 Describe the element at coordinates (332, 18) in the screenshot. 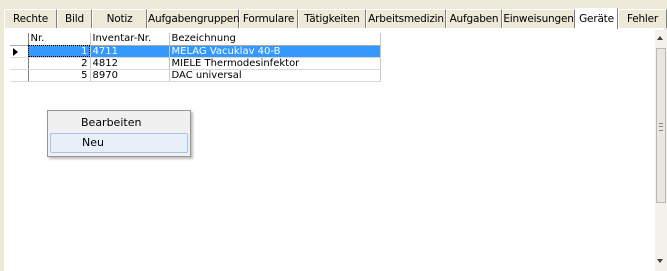

I see `tab-taetigkeiten: Tätigkeiten` at that location.